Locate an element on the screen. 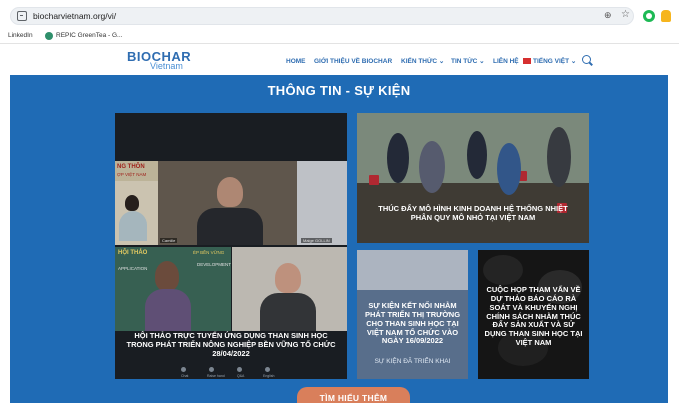 Image resolution: width=679 pixels, height=403 pixels. url-text: biocharvietnam.org/vi/ is located at coordinates (74, 16).